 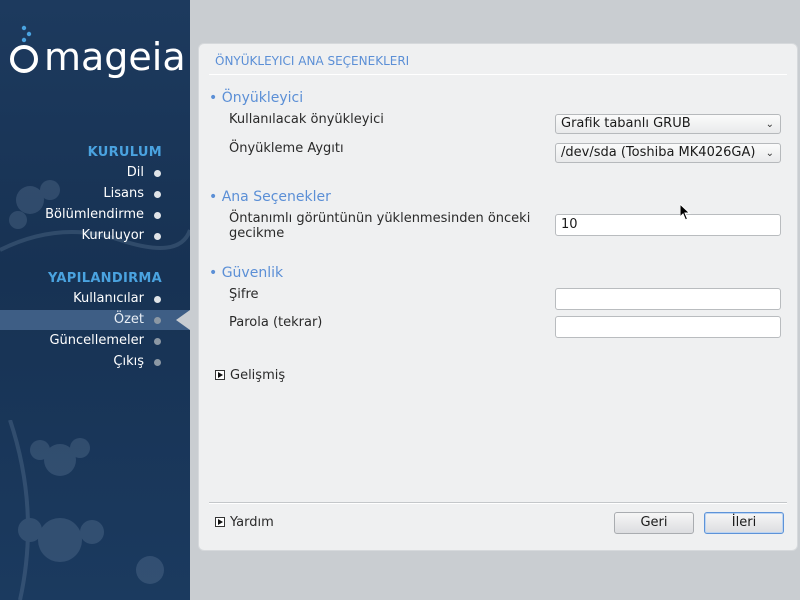 I want to click on flower-decoration-icon, so click(x=86, y=510).